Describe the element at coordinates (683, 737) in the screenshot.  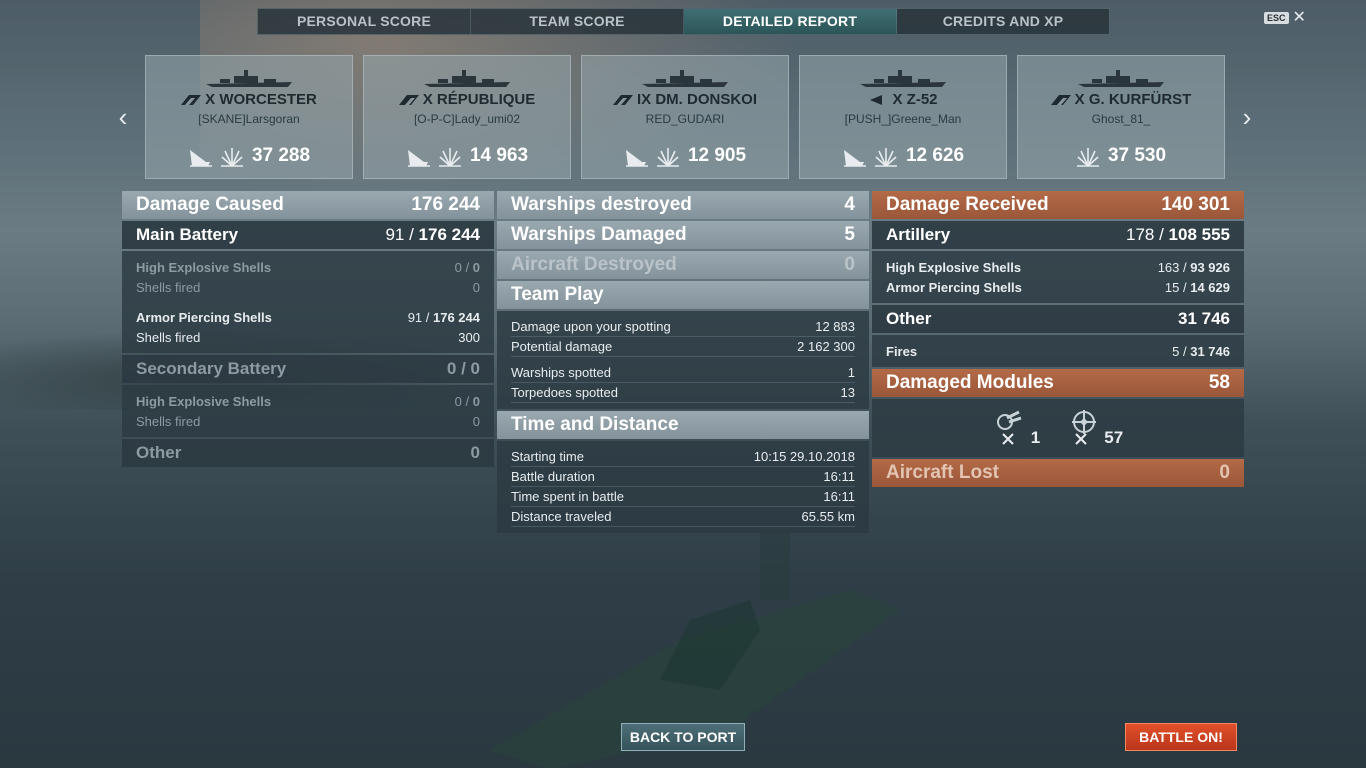
I see `back-to-port-button: BACK TO PORT` at that location.